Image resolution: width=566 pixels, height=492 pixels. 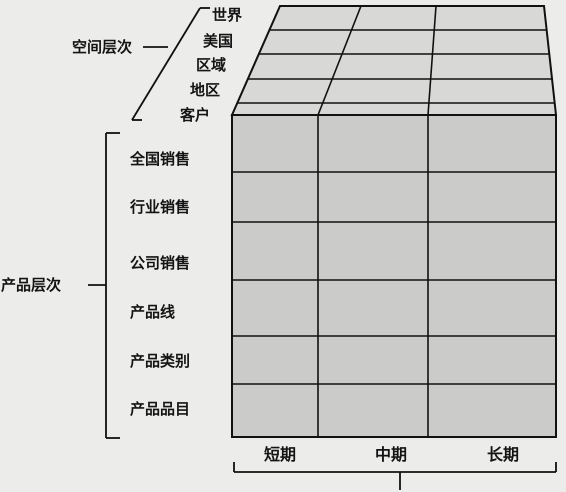 I want to click on product-dimension-title: 产品层次, so click(x=31, y=285).